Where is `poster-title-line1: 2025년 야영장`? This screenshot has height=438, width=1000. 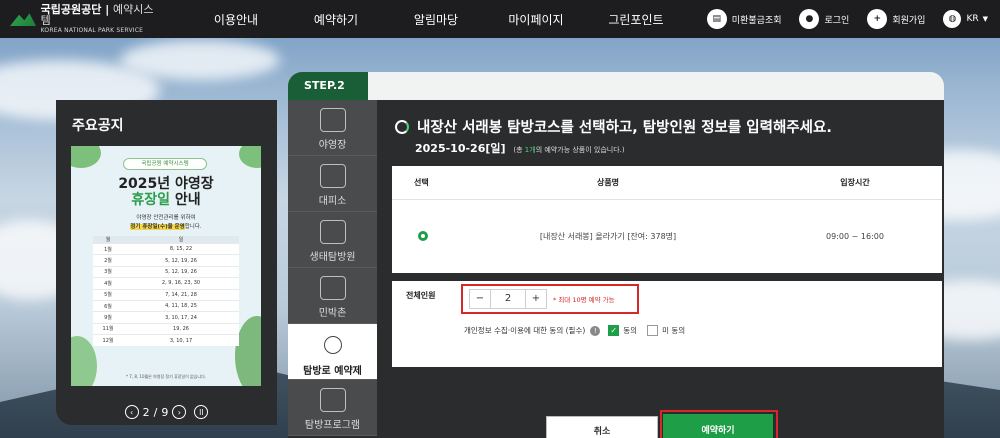
poster-title-line1: 2025년 야영장 is located at coordinates (166, 184).